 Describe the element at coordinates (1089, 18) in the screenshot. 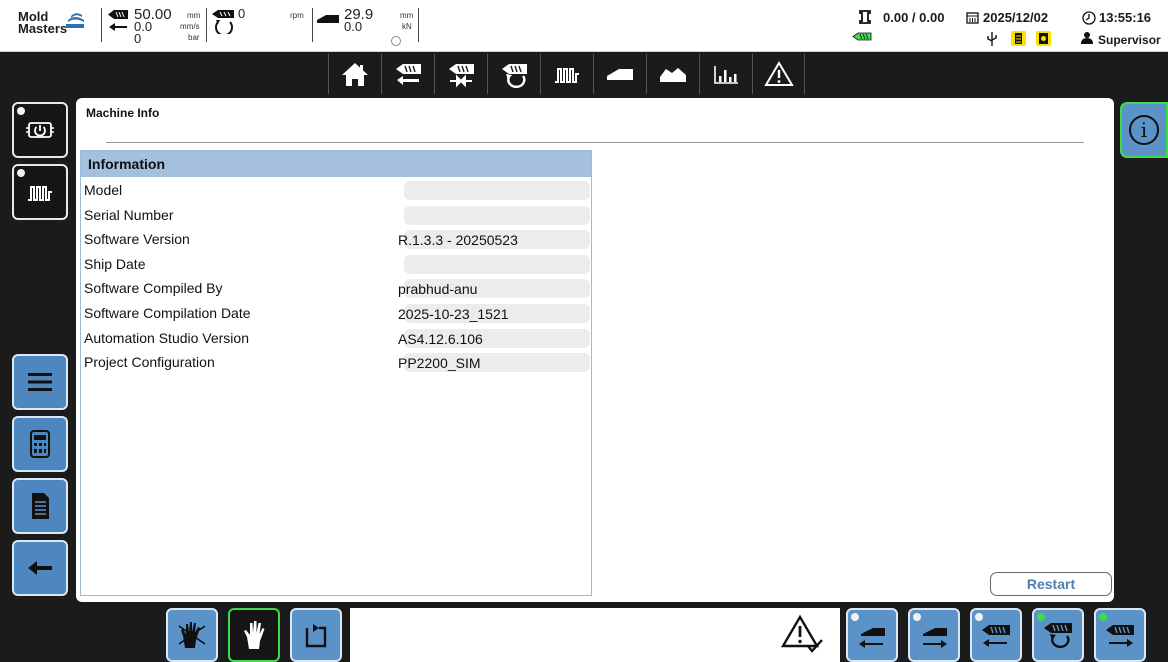

I see `clock-icon` at that location.